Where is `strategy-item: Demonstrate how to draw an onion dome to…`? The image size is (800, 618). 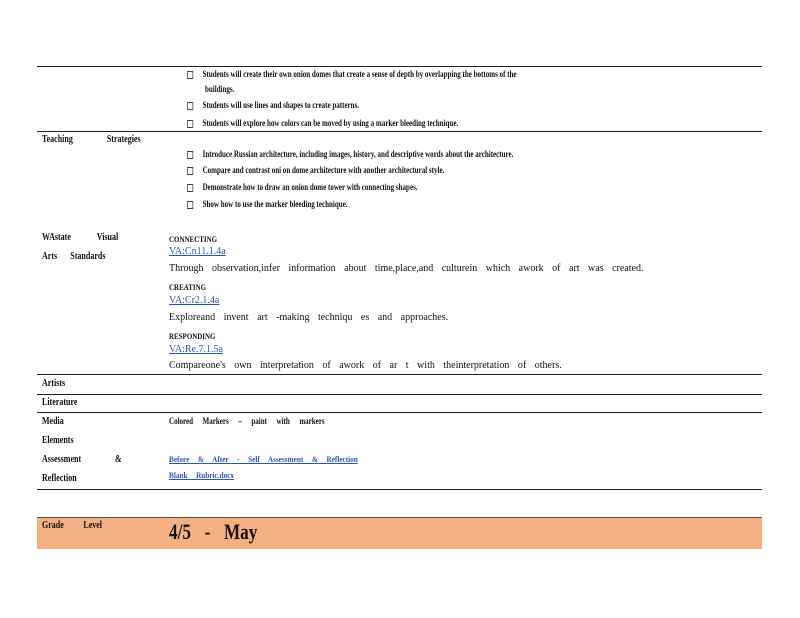 strategy-item: Demonstrate how to draw an onion dome to… is located at coordinates (302, 187).